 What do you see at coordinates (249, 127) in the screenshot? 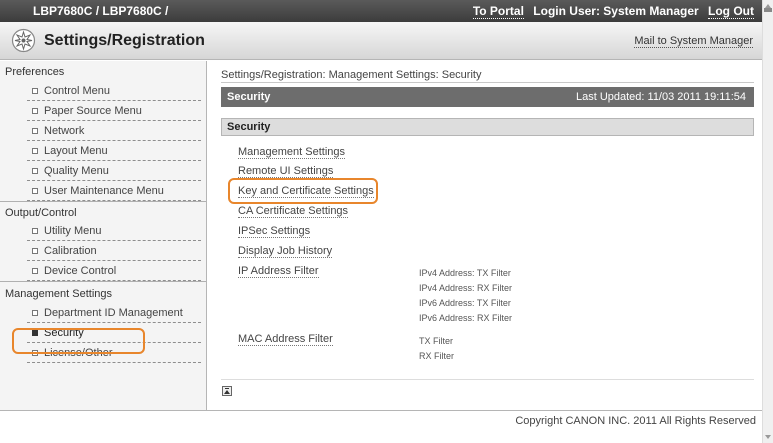
I see `subsection-title: Security` at bounding box center [249, 127].